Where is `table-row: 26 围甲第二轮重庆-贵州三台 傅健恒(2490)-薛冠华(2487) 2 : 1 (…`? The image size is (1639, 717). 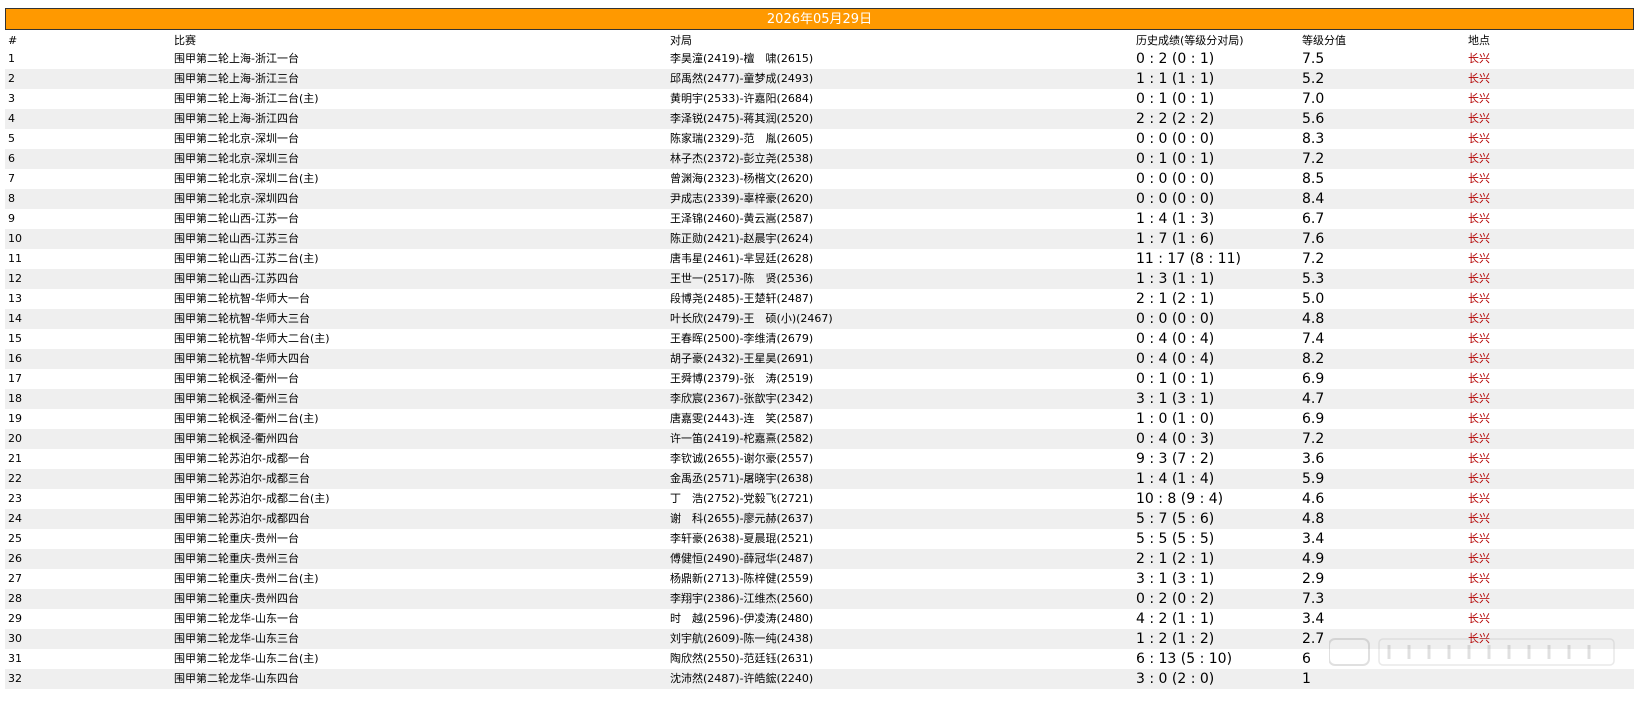 table-row: 26 围甲第二轮重庆-贵州三台 傅健恒(2490)-薛冠华(2487) 2 : 1 (… is located at coordinates (819, 559).